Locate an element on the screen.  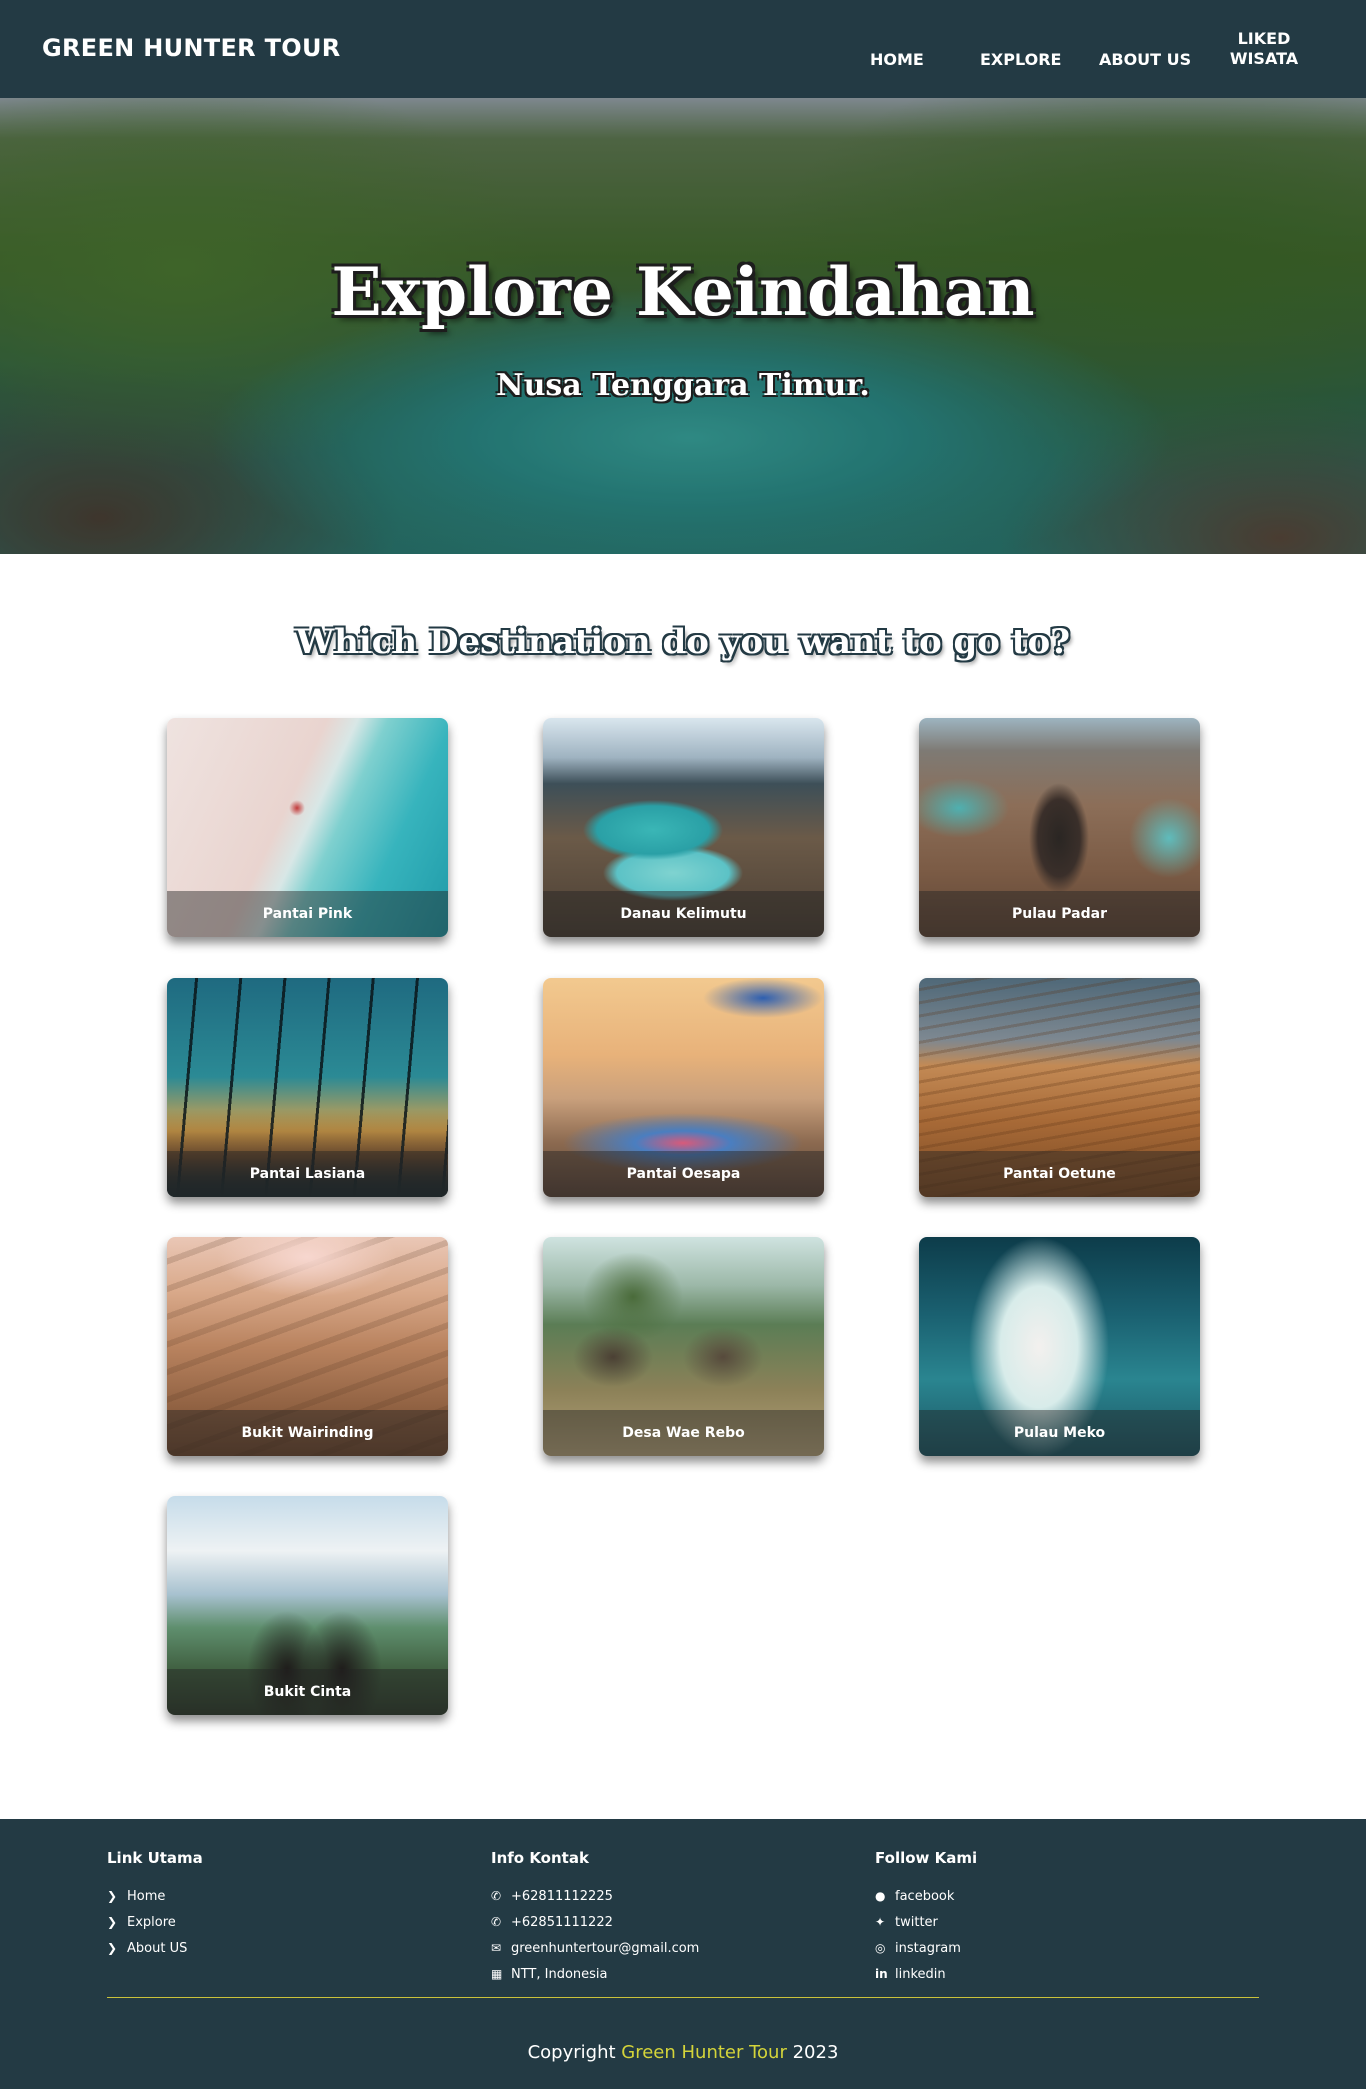
footer-link-home: ❯ Home is located at coordinates (155, 1896).